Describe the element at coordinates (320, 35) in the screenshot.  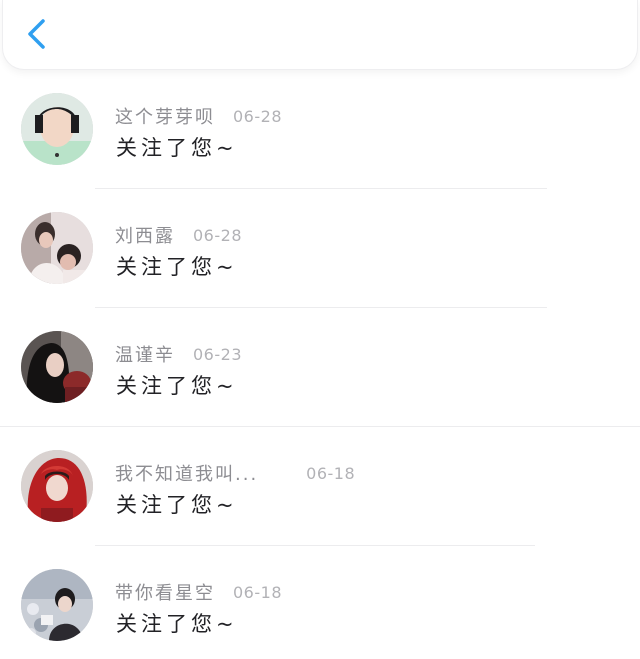
I see `top-bar` at that location.